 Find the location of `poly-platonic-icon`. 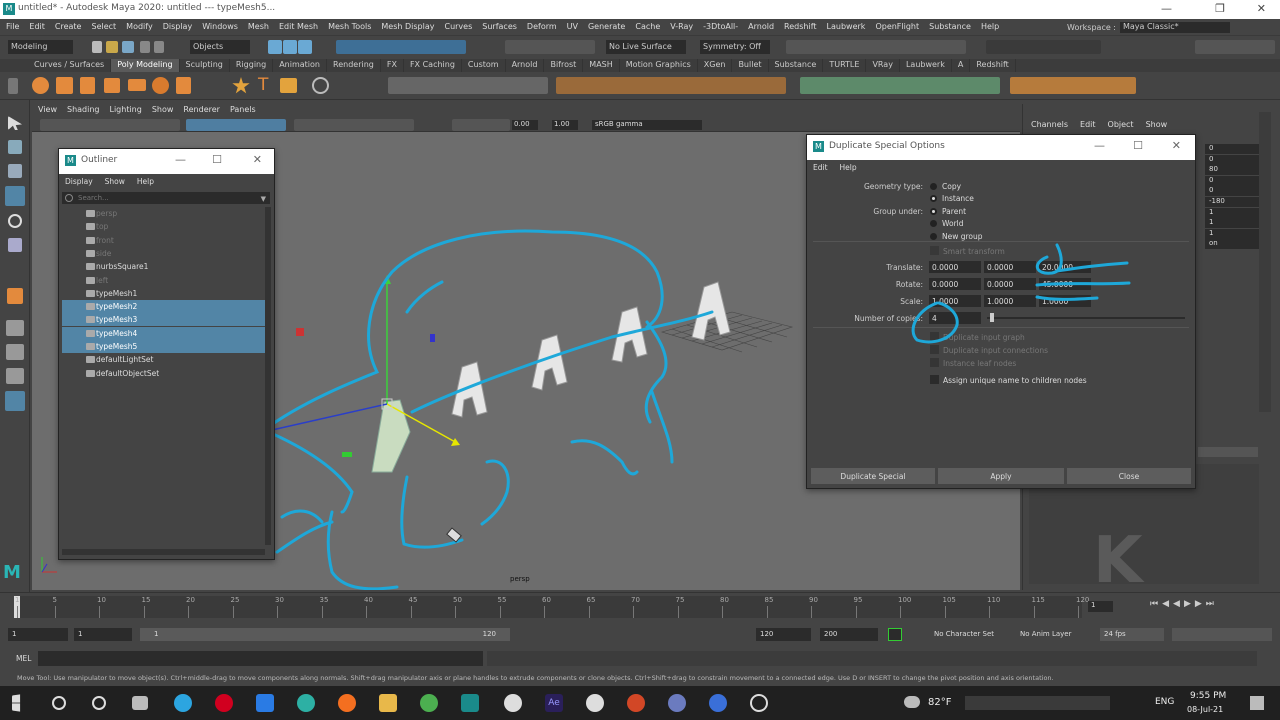

poly-platonic-icon is located at coordinates (183, 85).